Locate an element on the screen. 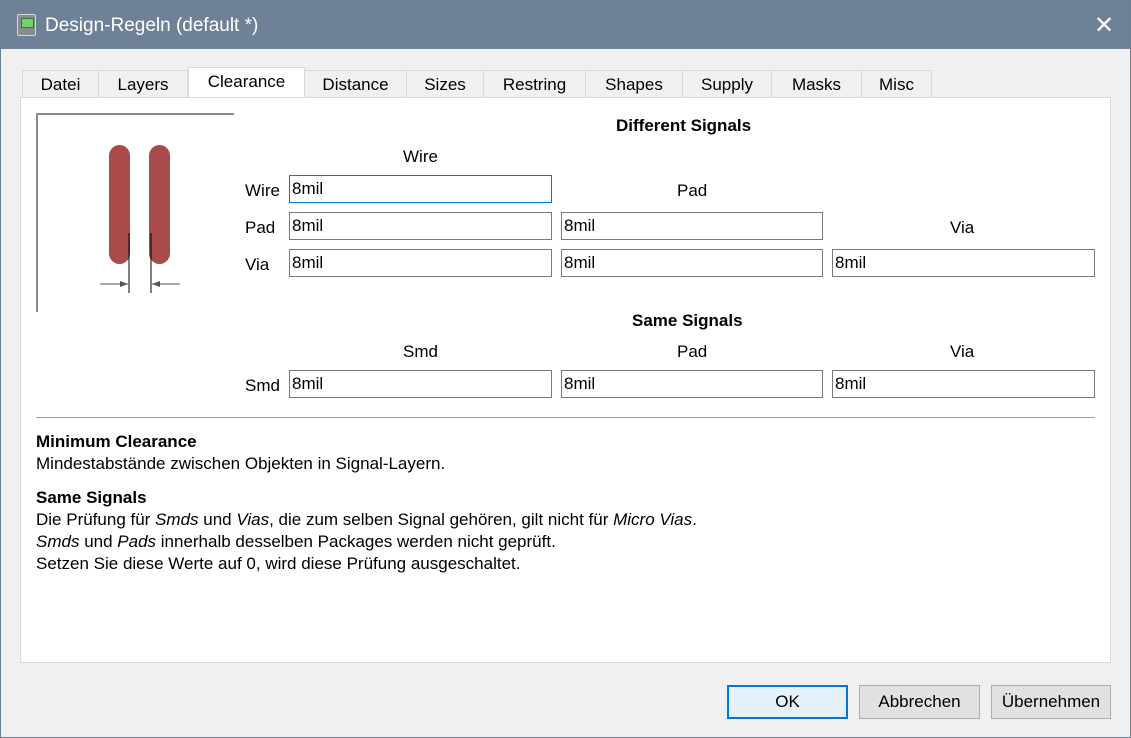  clearance-illustration is located at coordinates (135, 212).